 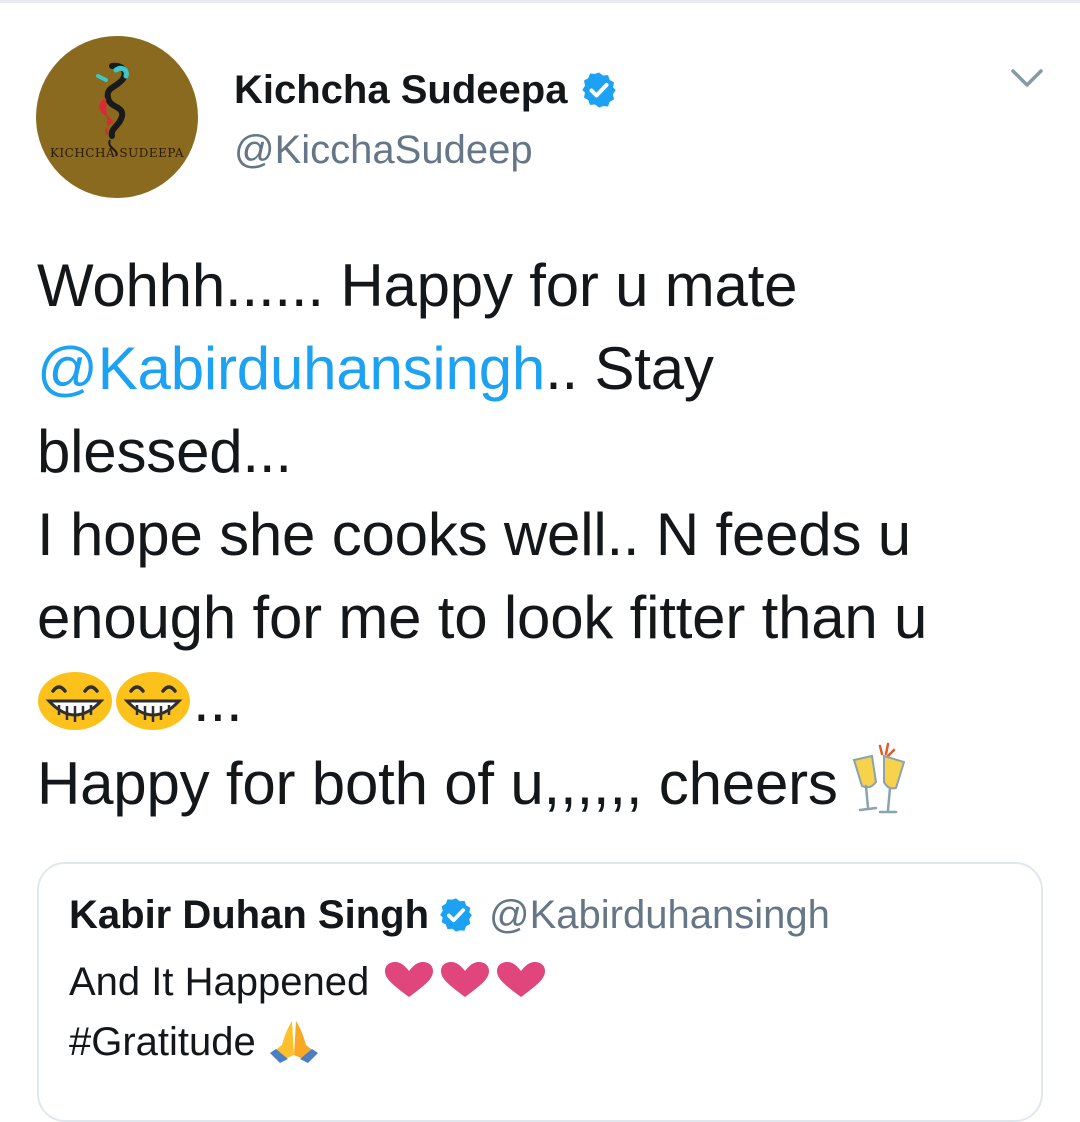 I want to click on quoted-line-2: #Gratitude, so click(x=311, y=1042).